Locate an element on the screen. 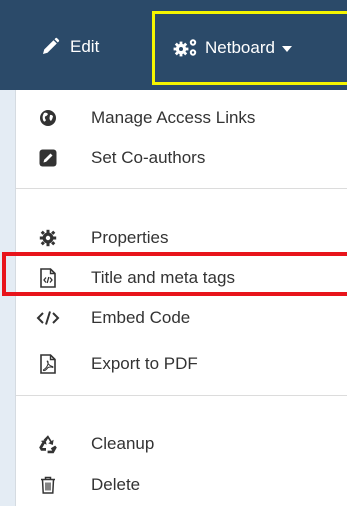 The image size is (347, 506). menu-item-title-and-meta-tags: Title and meta tags is located at coordinates (181, 278).